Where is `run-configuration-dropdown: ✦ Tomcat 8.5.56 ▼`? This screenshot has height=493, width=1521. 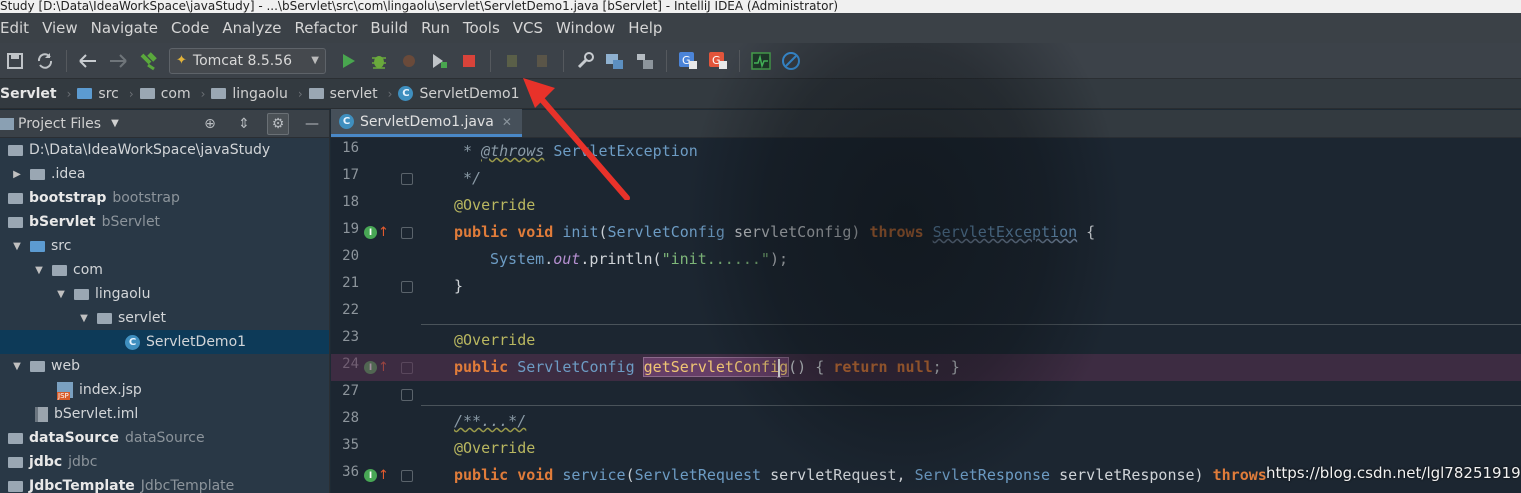
run-configuration-dropdown: ✦ Tomcat 8.5.56 ▼ is located at coordinates (247, 60).